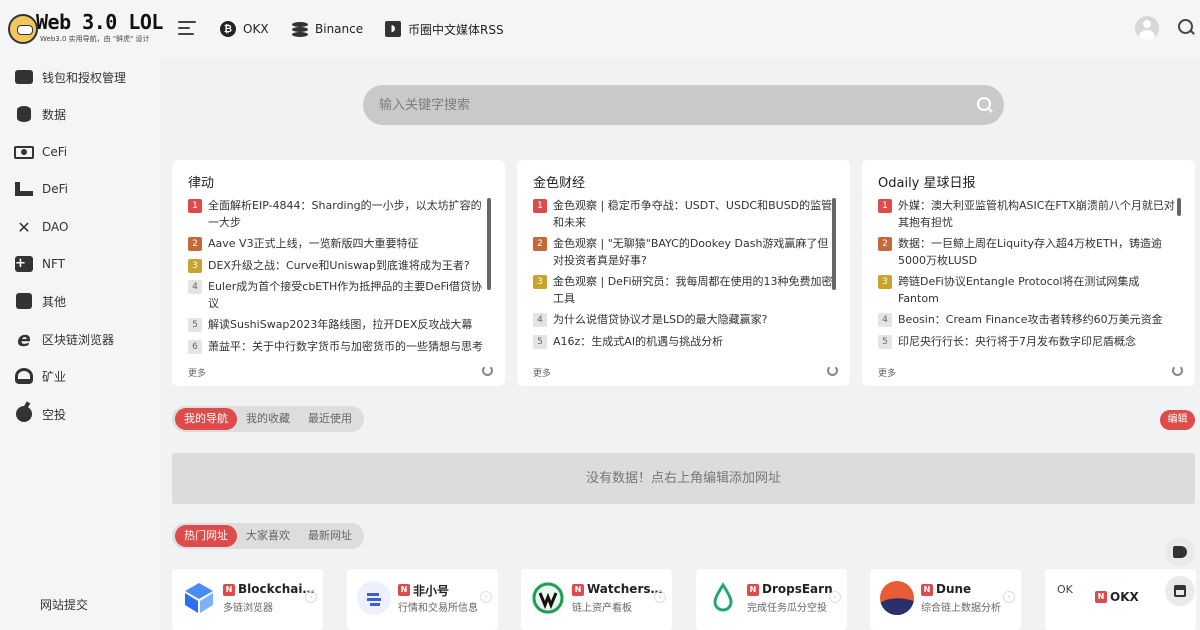  Describe the element at coordinates (40, 376) in the screenshot. I see `sidebar-item-mining: 矿业` at that location.